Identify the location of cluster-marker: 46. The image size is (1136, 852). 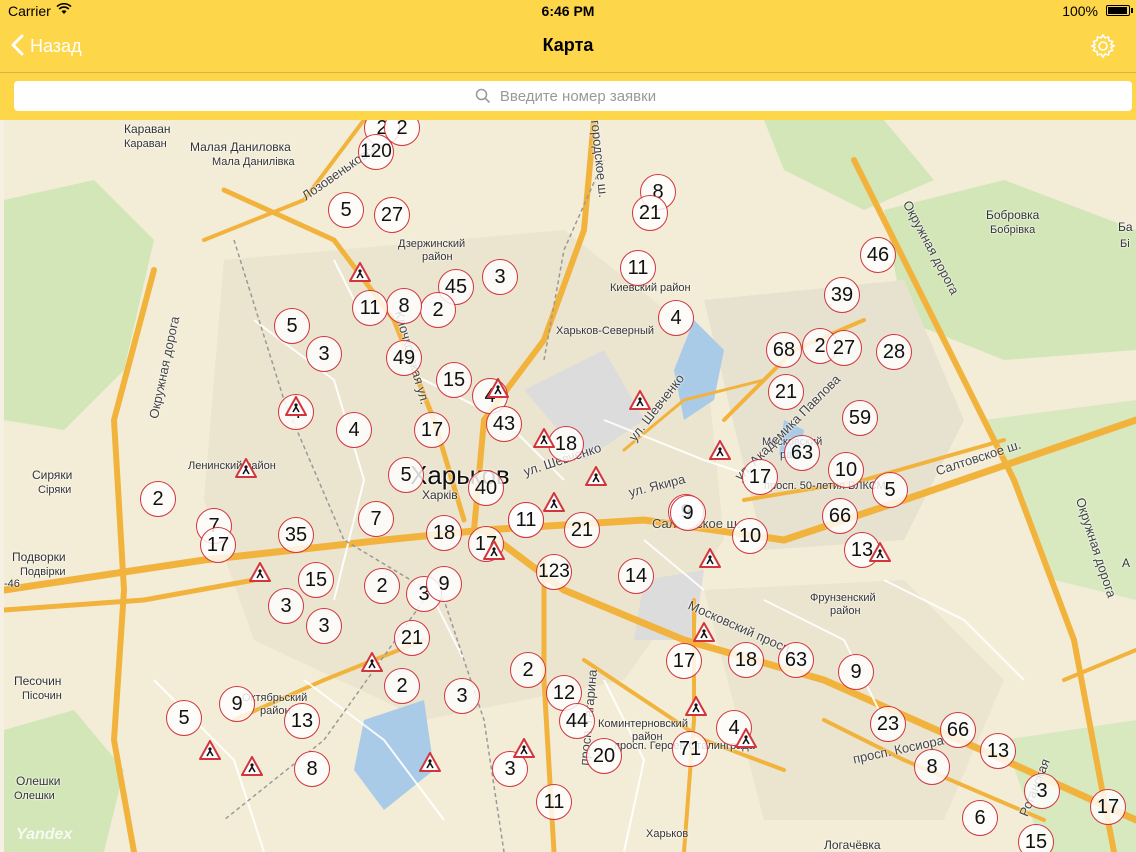
(878, 255).